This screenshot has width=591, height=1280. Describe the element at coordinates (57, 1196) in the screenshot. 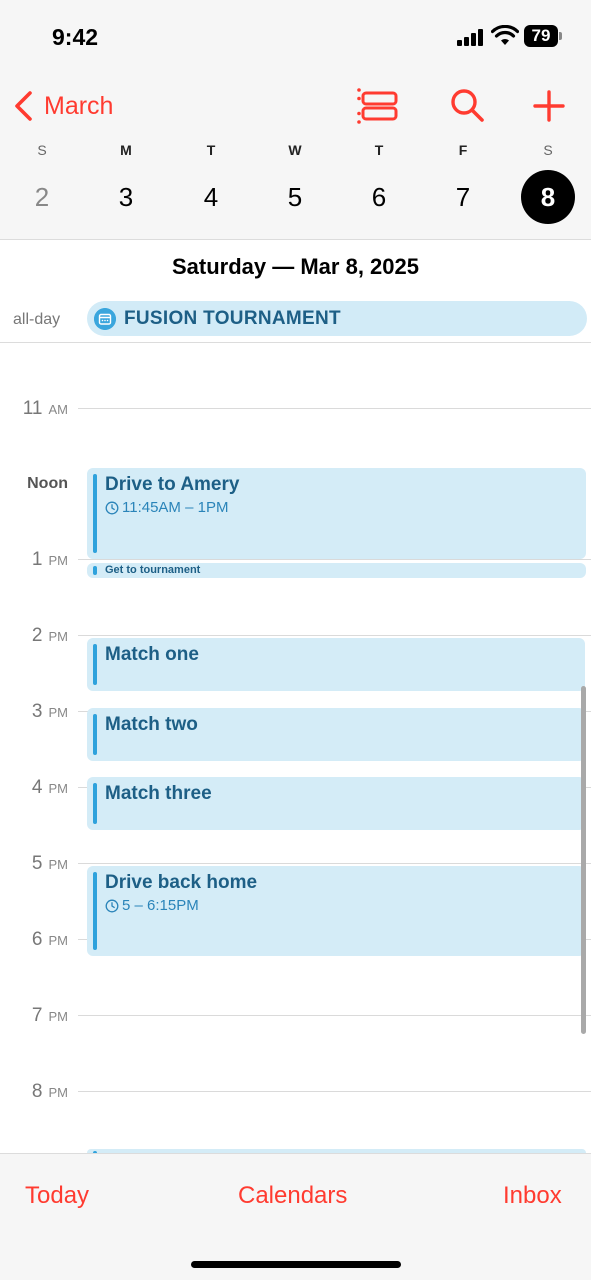

I see `tab-today: Today` at that location.